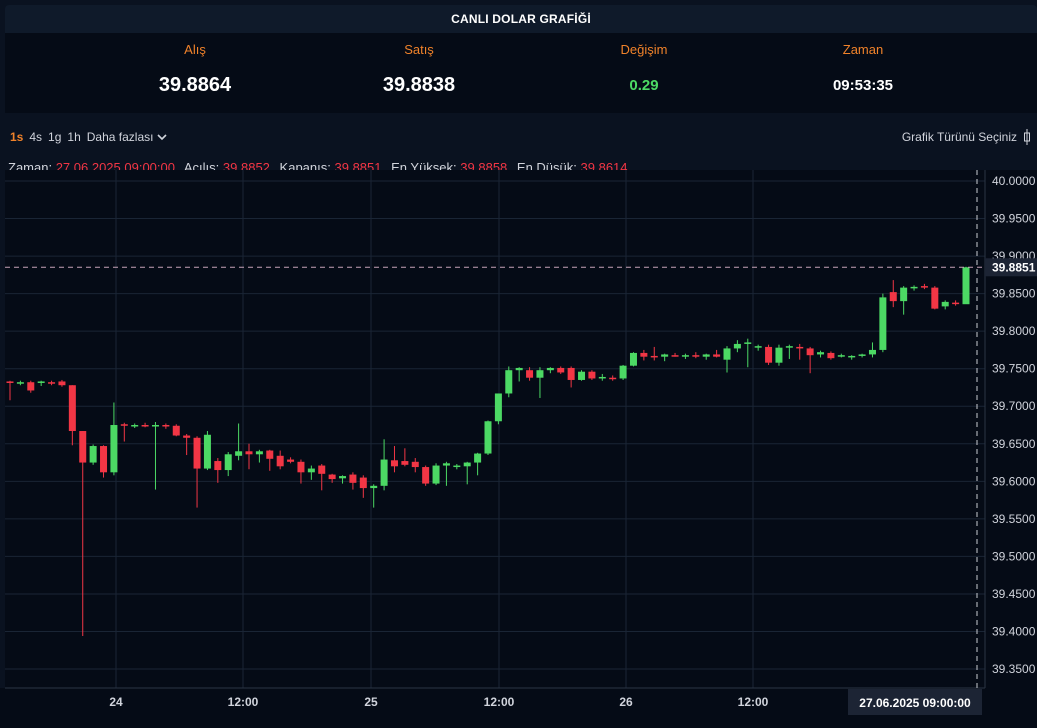  Describe the element at coordinates (116, 702) in the screenshot. I see `x-tick-label: 24` at that location.